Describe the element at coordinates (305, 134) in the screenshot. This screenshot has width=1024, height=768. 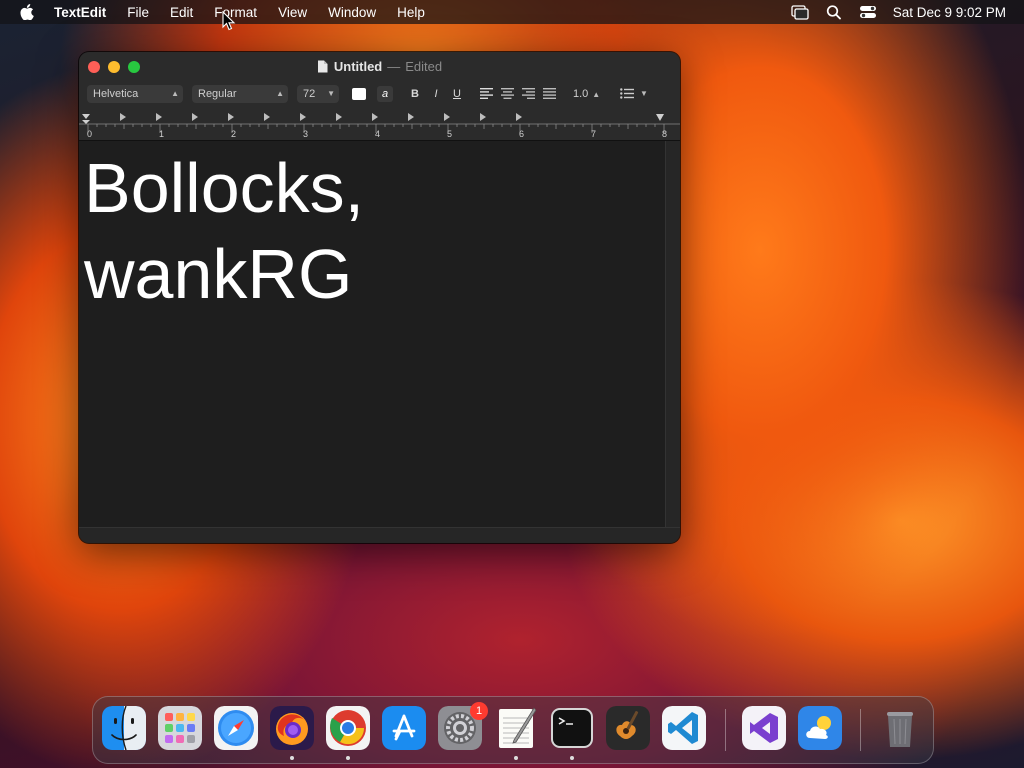
I see `ruler-label: 3` at that location.